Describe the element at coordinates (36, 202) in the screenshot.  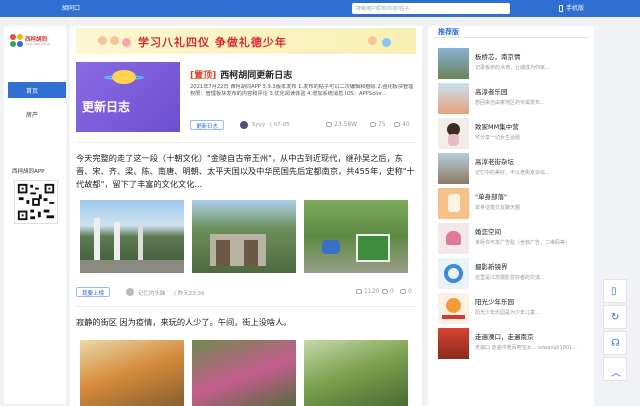
I see `qr-code-image` at that location.